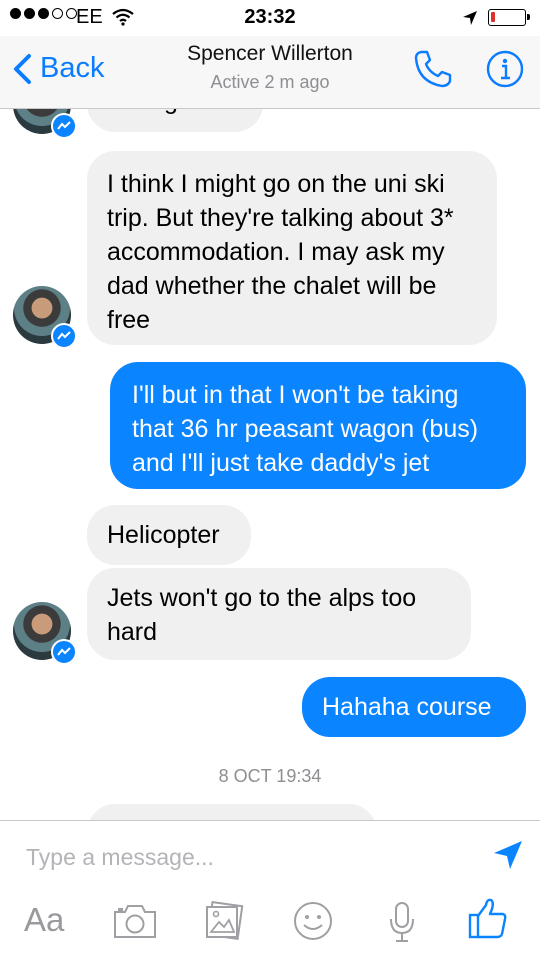 This screenshot has height=961, width=540. Describe the element at coordinates (225, 920) in the screenshot. I see `photo-icon` at that location.